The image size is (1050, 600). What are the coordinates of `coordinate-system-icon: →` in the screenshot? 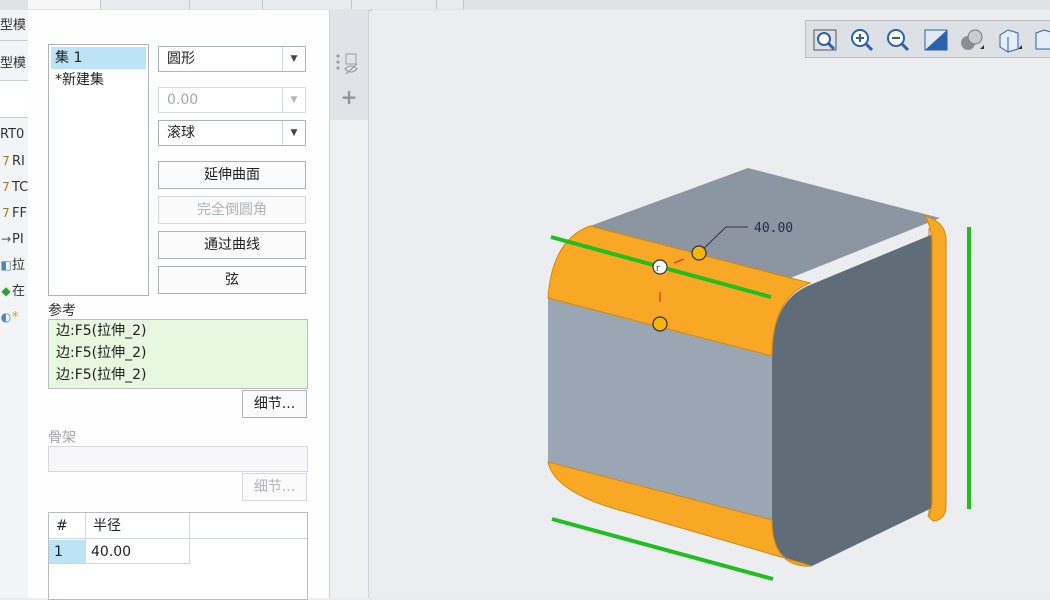 It's located at (6, 239).